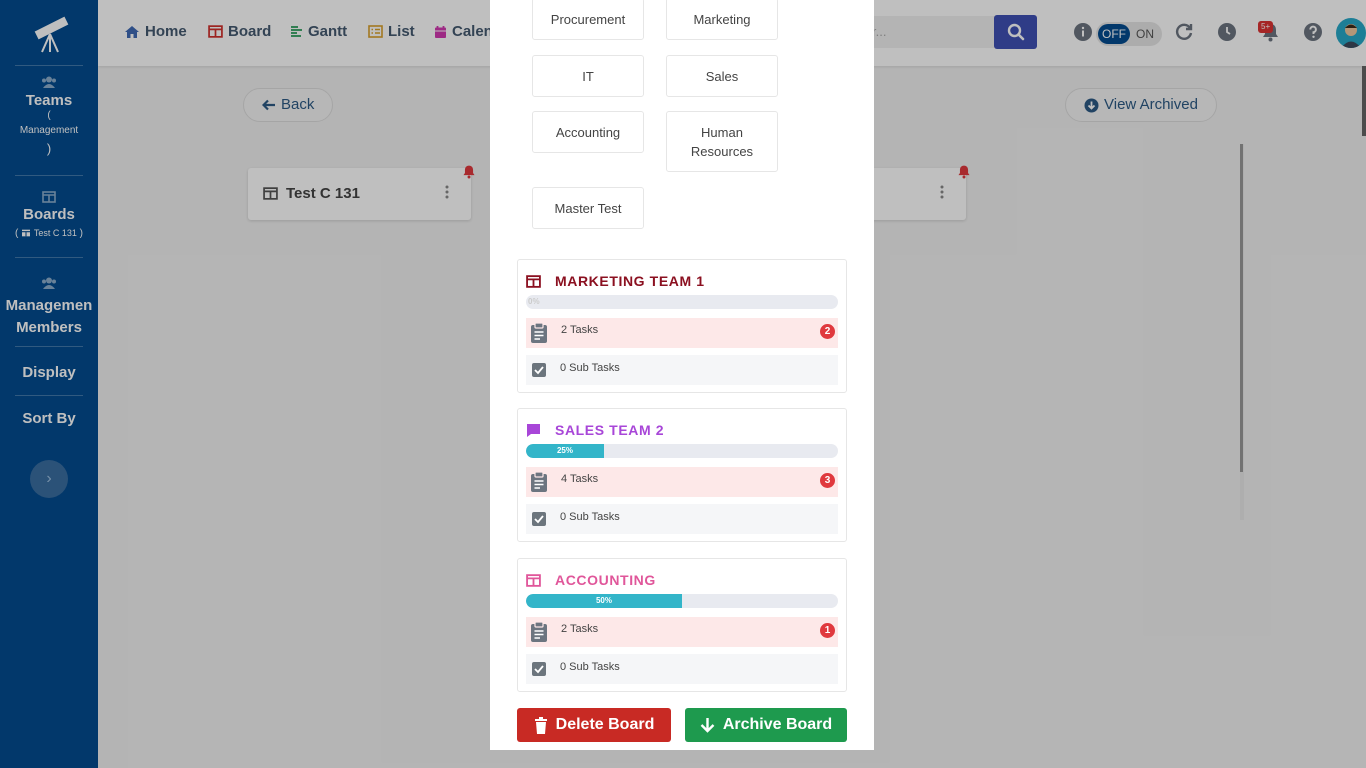 The image size is (1366, 768). What do you see at coordinates (630, 281) in the screenshot?
I see `team-name: MARKETING TEAM 1` at bounding box center [630, 281].